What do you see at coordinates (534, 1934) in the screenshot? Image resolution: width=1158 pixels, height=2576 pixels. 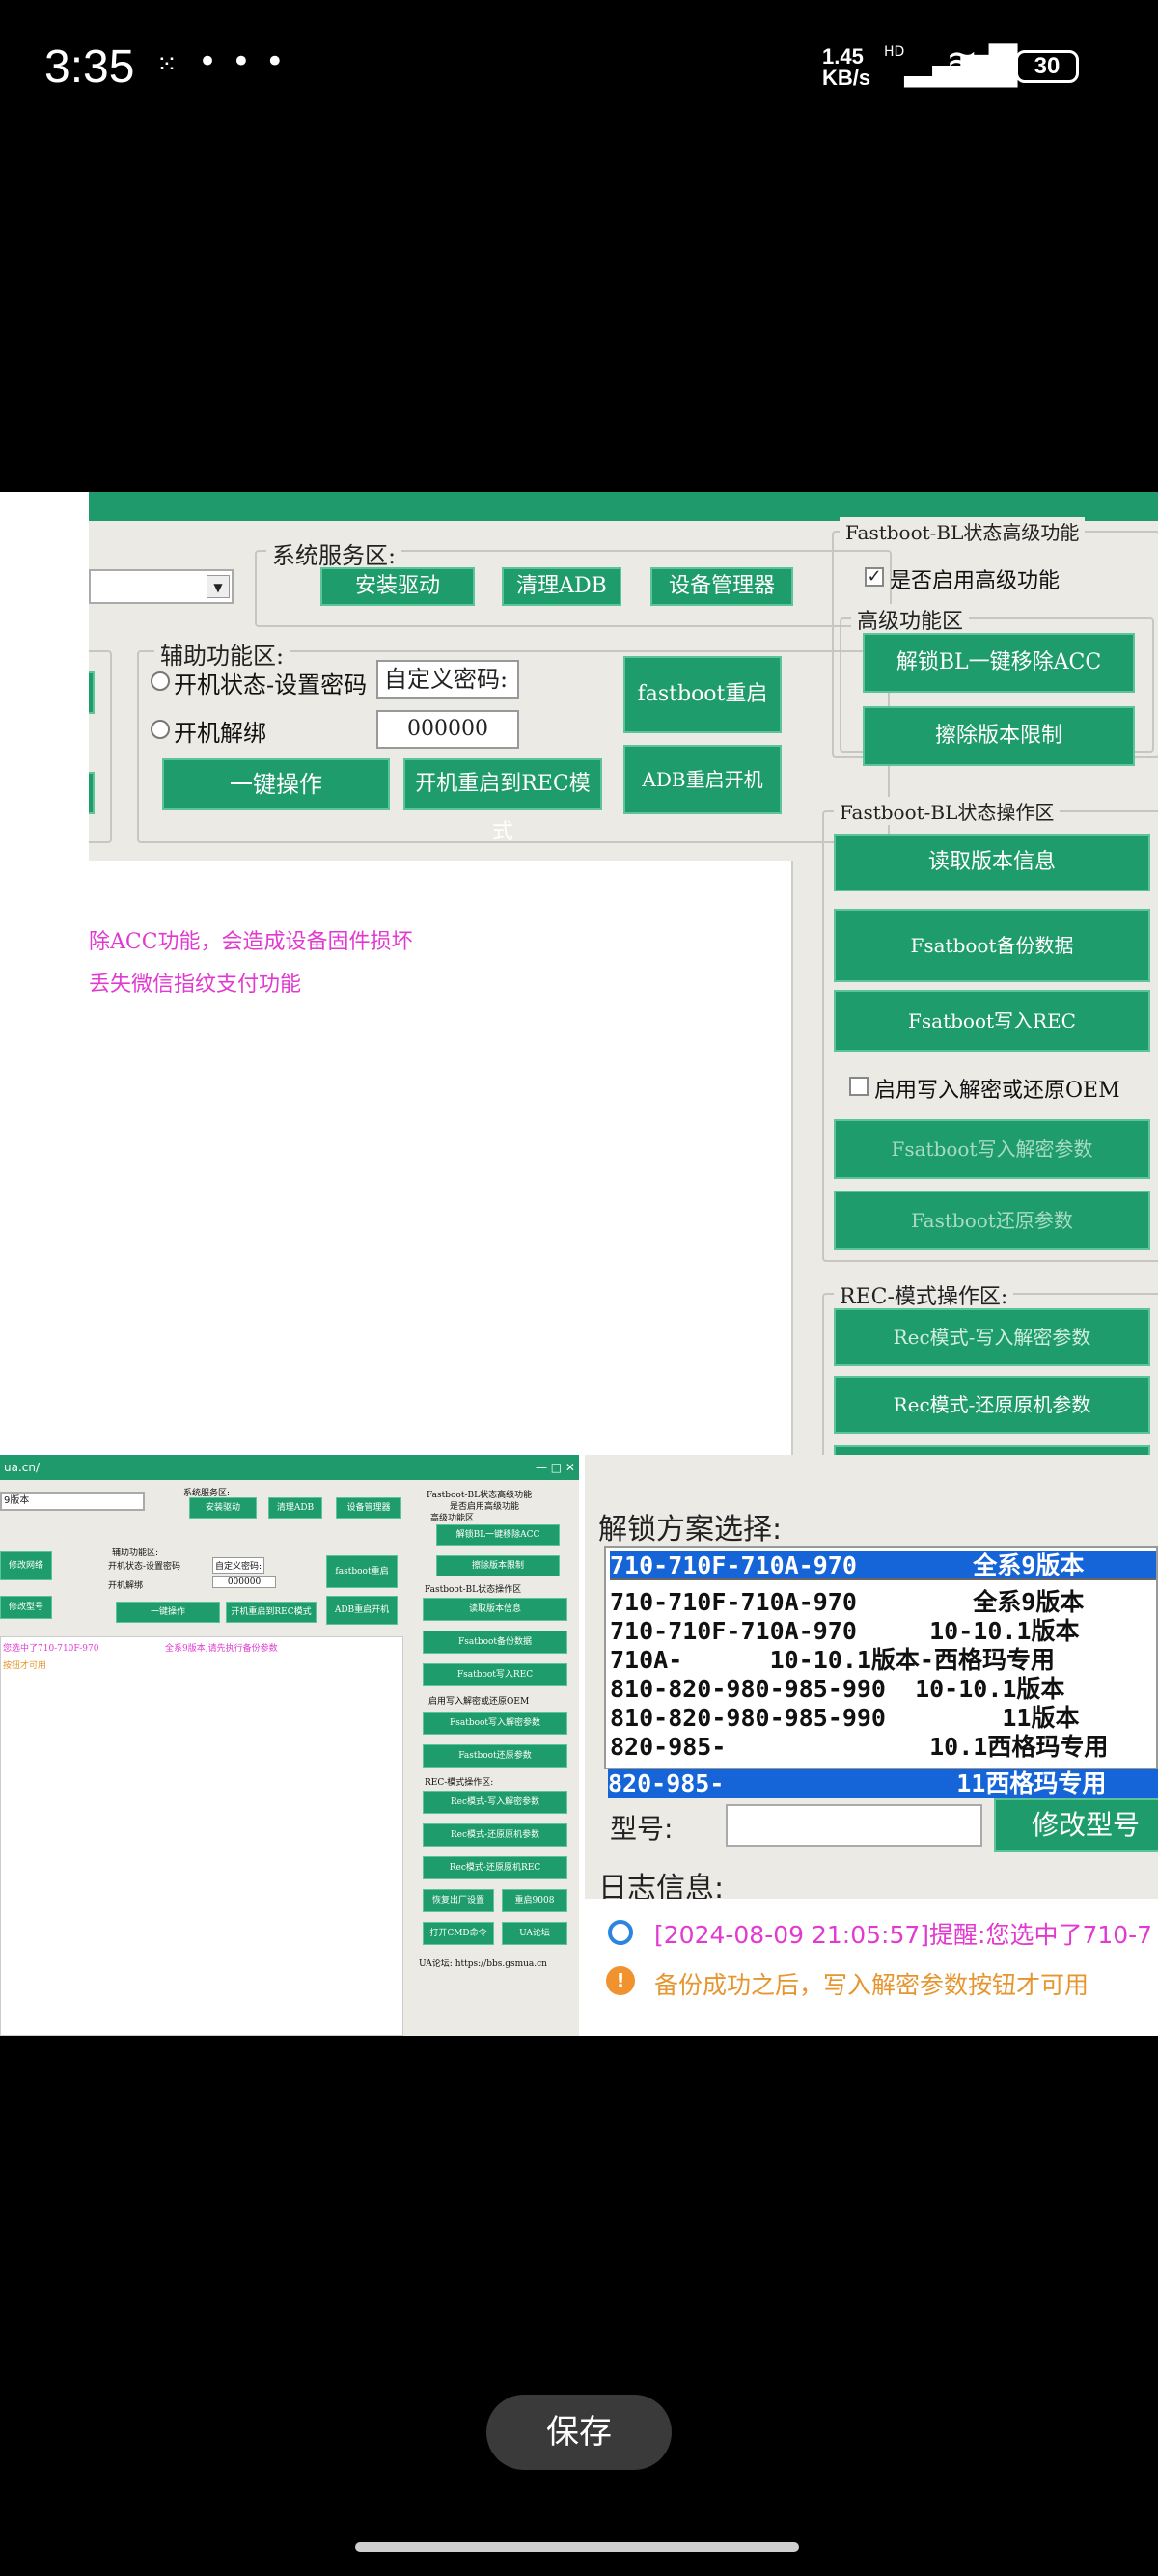 I see `forum-button: UA论坛` at bounding box center [534, 1934].